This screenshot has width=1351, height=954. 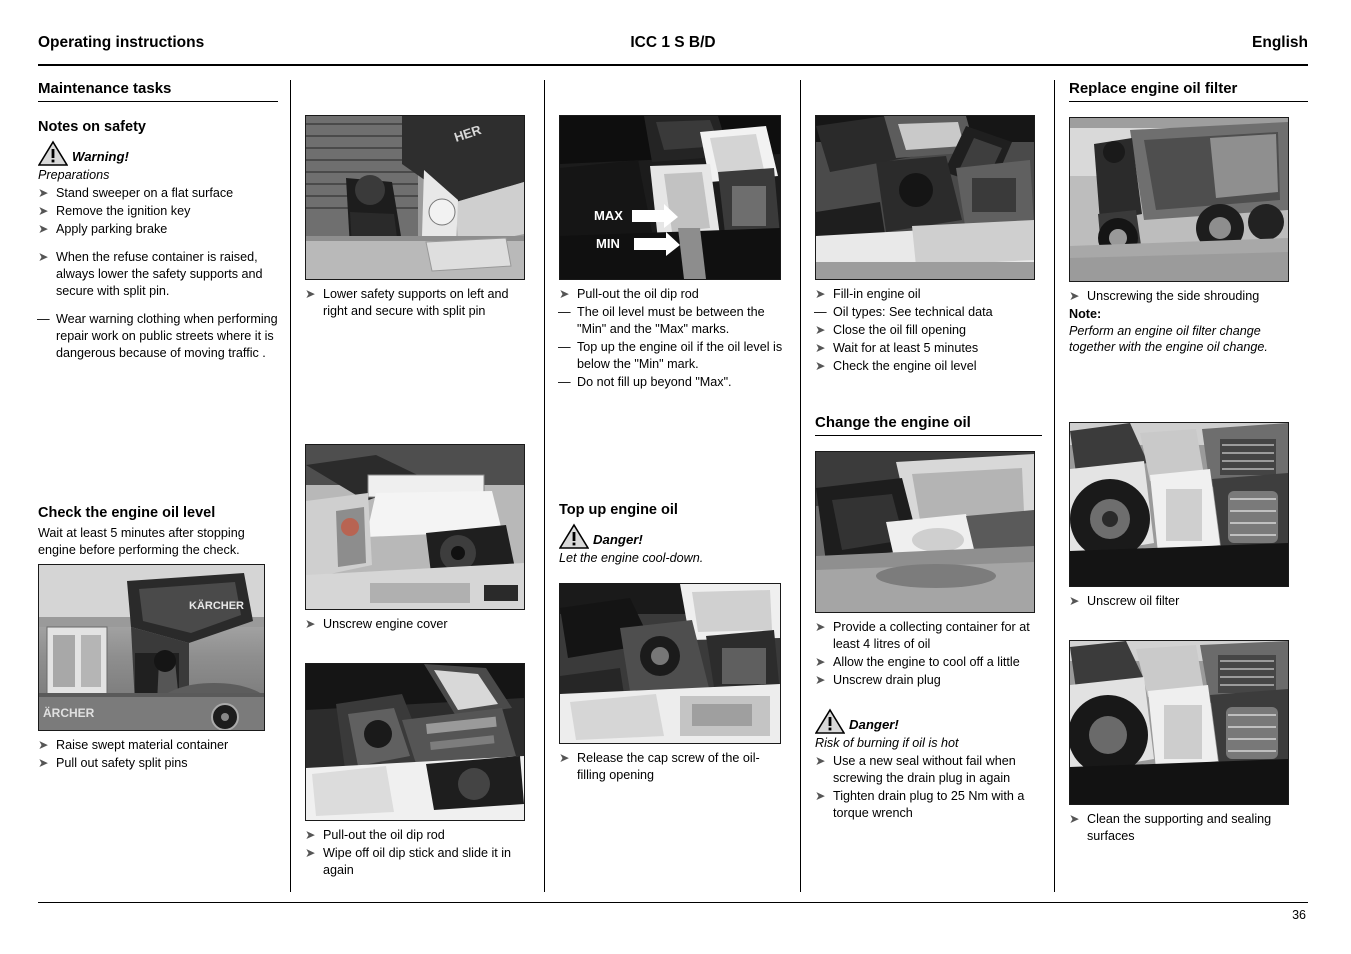 What do you see at coordinates (1179, 723) in the screenshot?
I see `photo-clean-sealing-surfaces` at bounding box center [1179, 723].